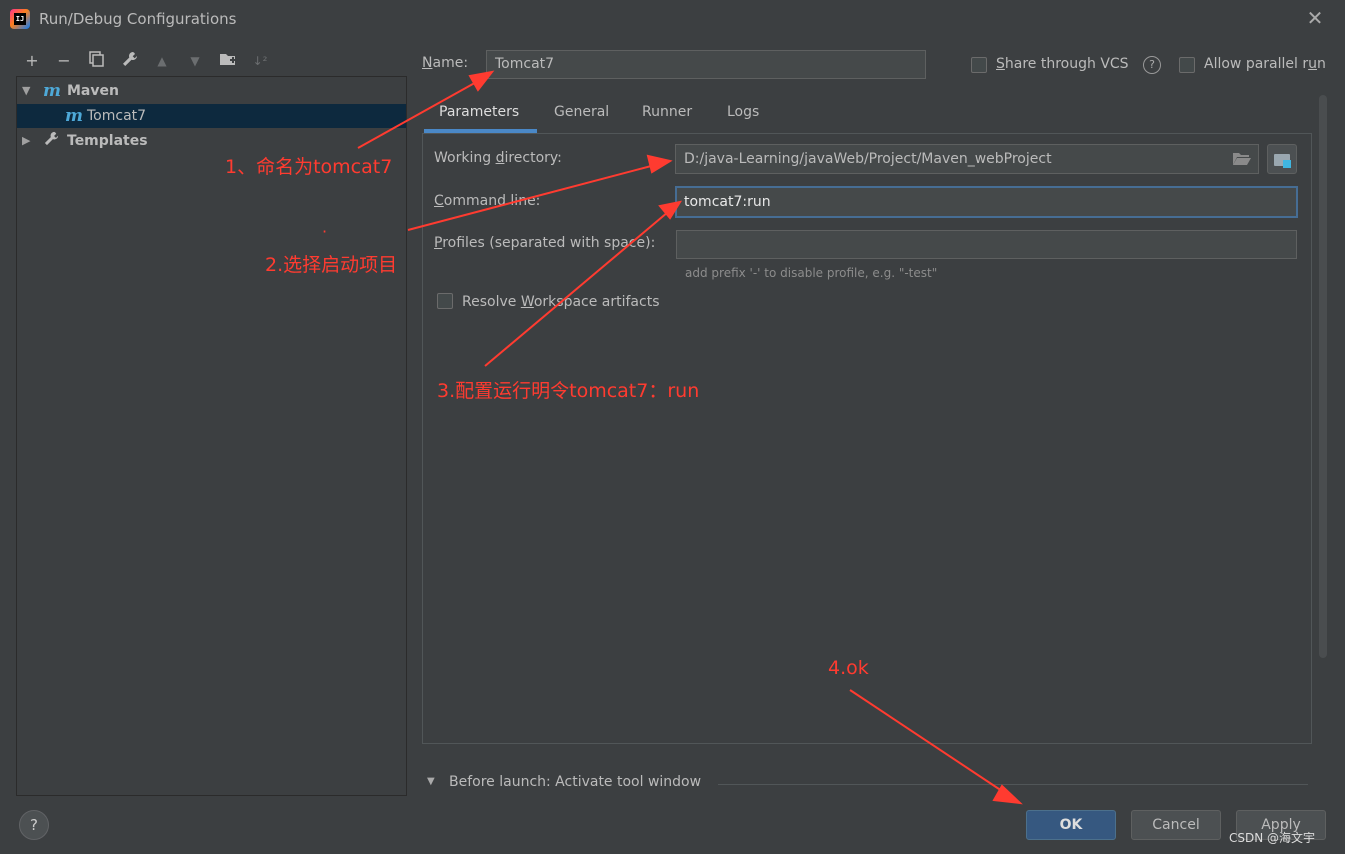 The height and width of the screenshot is (854, 1345). Describe the element at coordinates (431, 781) in the screenshot. I see `before-launch-expand-icon: ▼` at that location.